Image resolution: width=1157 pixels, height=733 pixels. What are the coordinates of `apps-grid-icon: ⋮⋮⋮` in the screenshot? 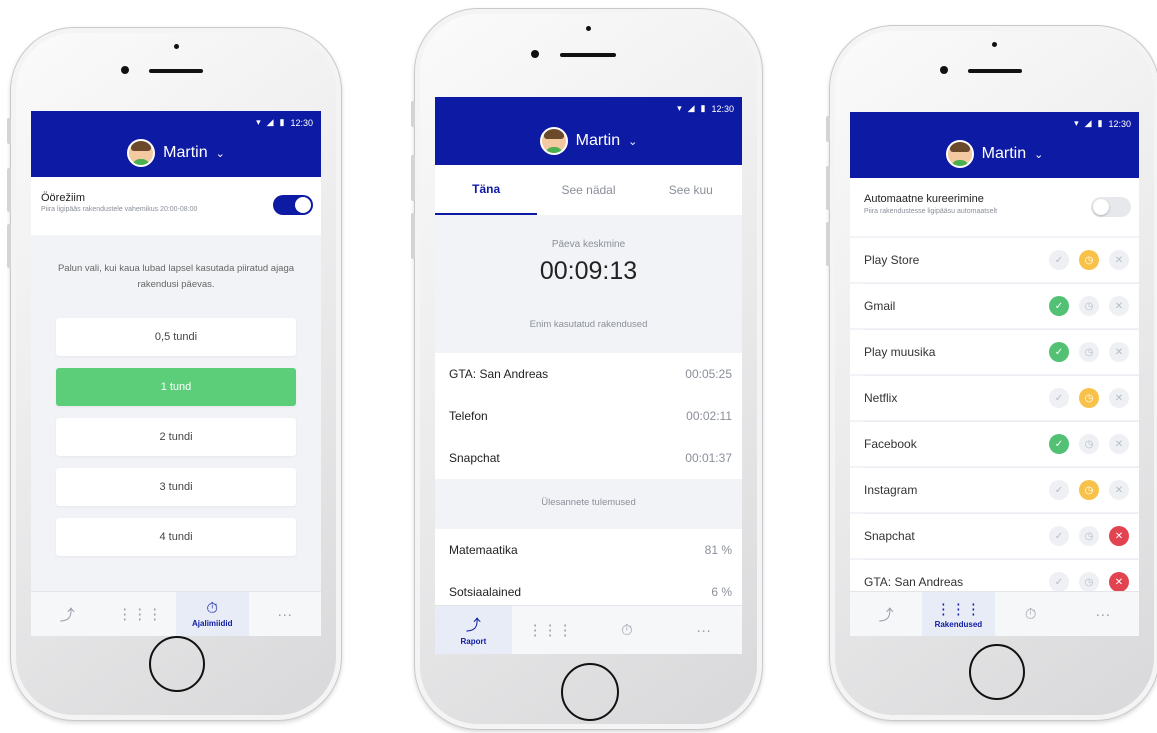 It's located at (140, 614).